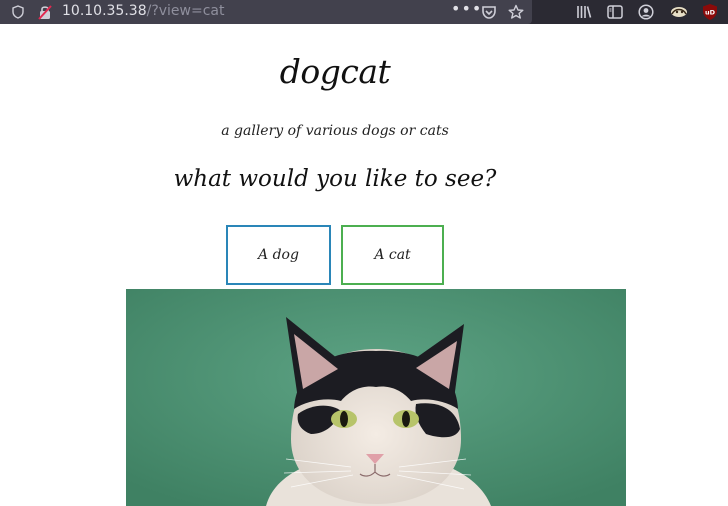  I want to click on library-icon, so click(584, 12).